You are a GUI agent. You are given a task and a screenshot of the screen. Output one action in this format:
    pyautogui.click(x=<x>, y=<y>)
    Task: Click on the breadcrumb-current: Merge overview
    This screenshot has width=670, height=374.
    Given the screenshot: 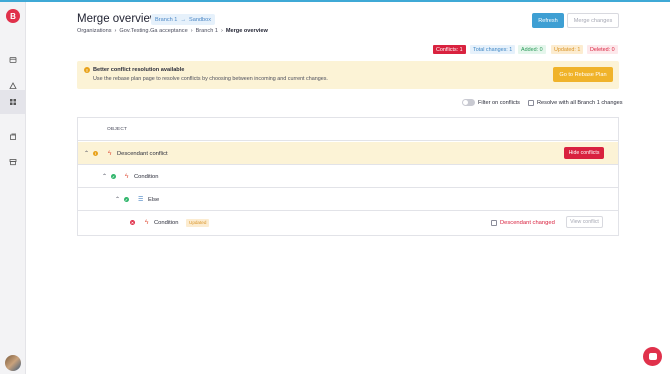 What is the action you would take?
    pyautogui.click(x=246, y=31)
    